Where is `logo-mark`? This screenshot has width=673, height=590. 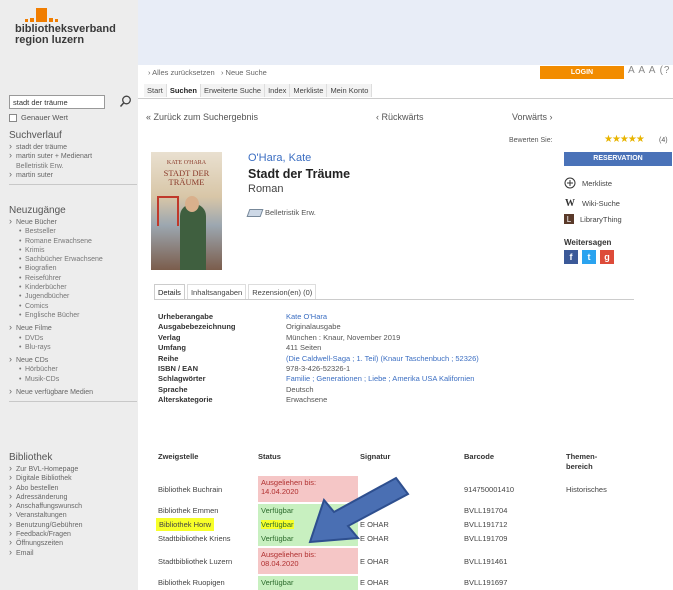 logo-mark is located at coordinates (70, 14).